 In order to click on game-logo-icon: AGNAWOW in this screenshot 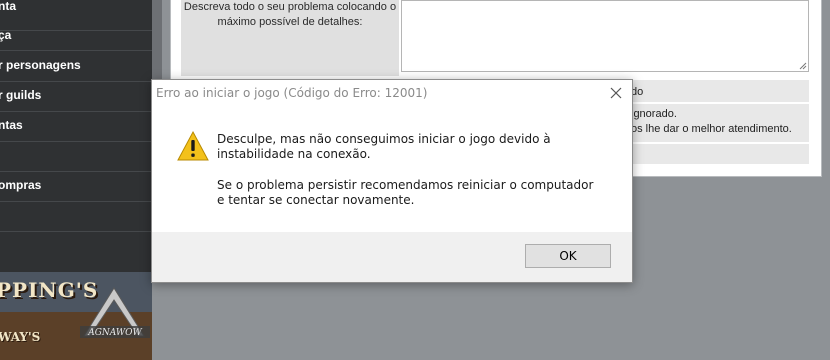, I will do `click(115, 312)`.